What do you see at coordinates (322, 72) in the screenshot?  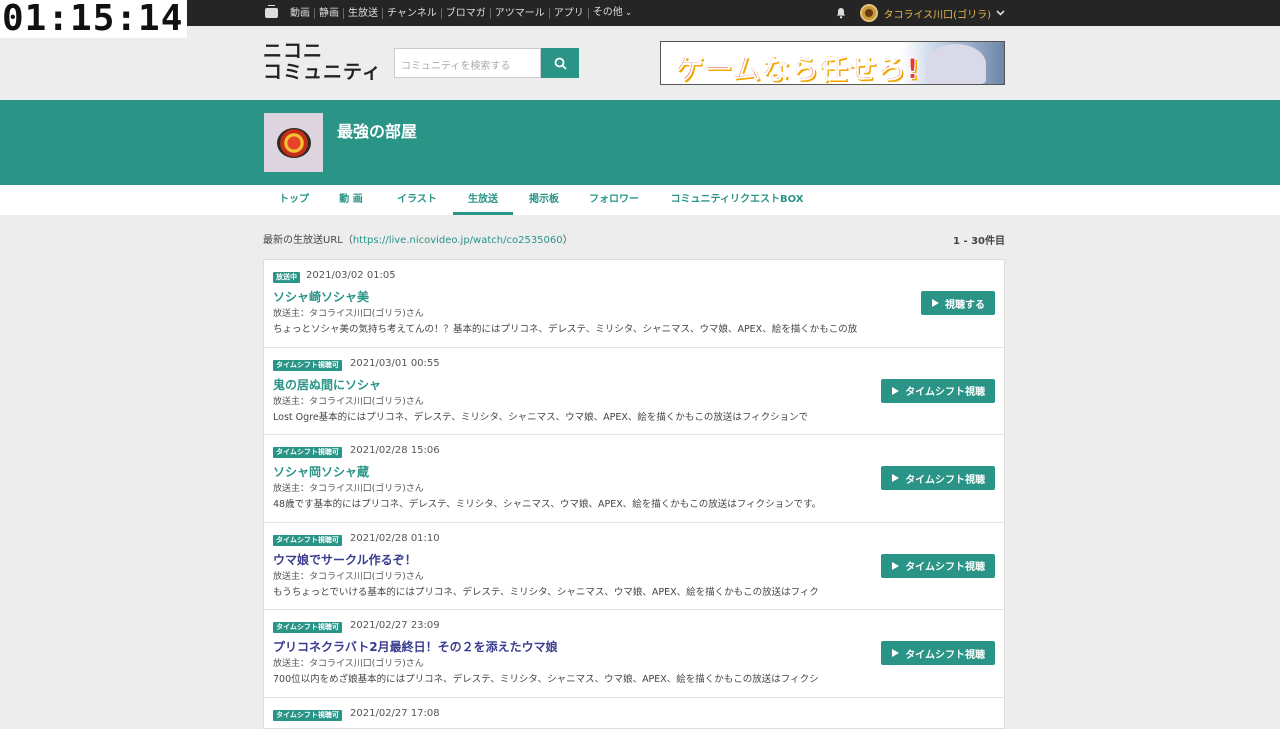 I see `logo-line-2: コミュニティ` at bounding box center [322, 72].